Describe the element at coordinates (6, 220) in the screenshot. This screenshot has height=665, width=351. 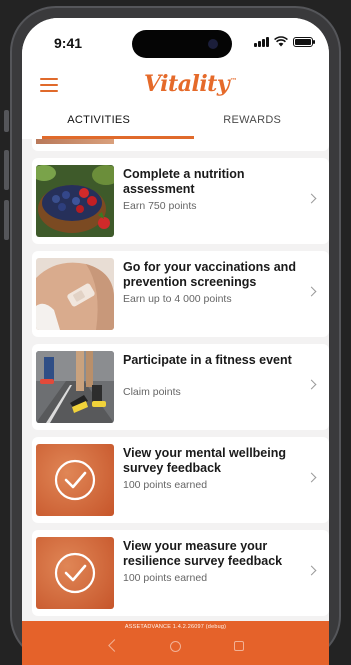
I see `side-button-volume-down` at that location.